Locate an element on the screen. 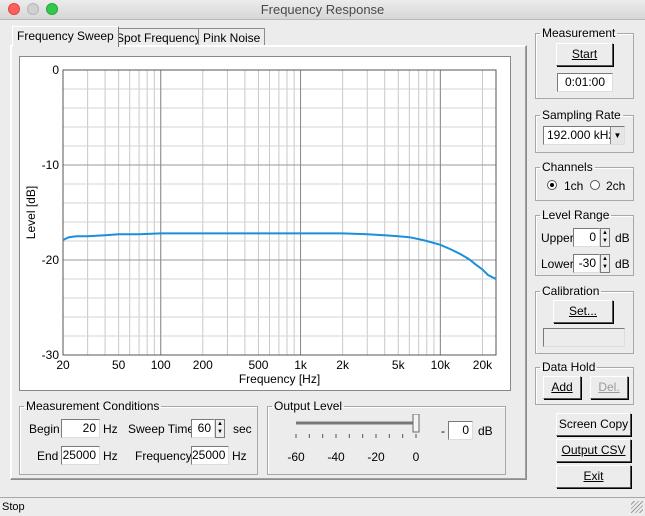 This screenshot has height=516, width=645. sampling-rate-legend: Sampling Rate is located at coordinates (581, 115).